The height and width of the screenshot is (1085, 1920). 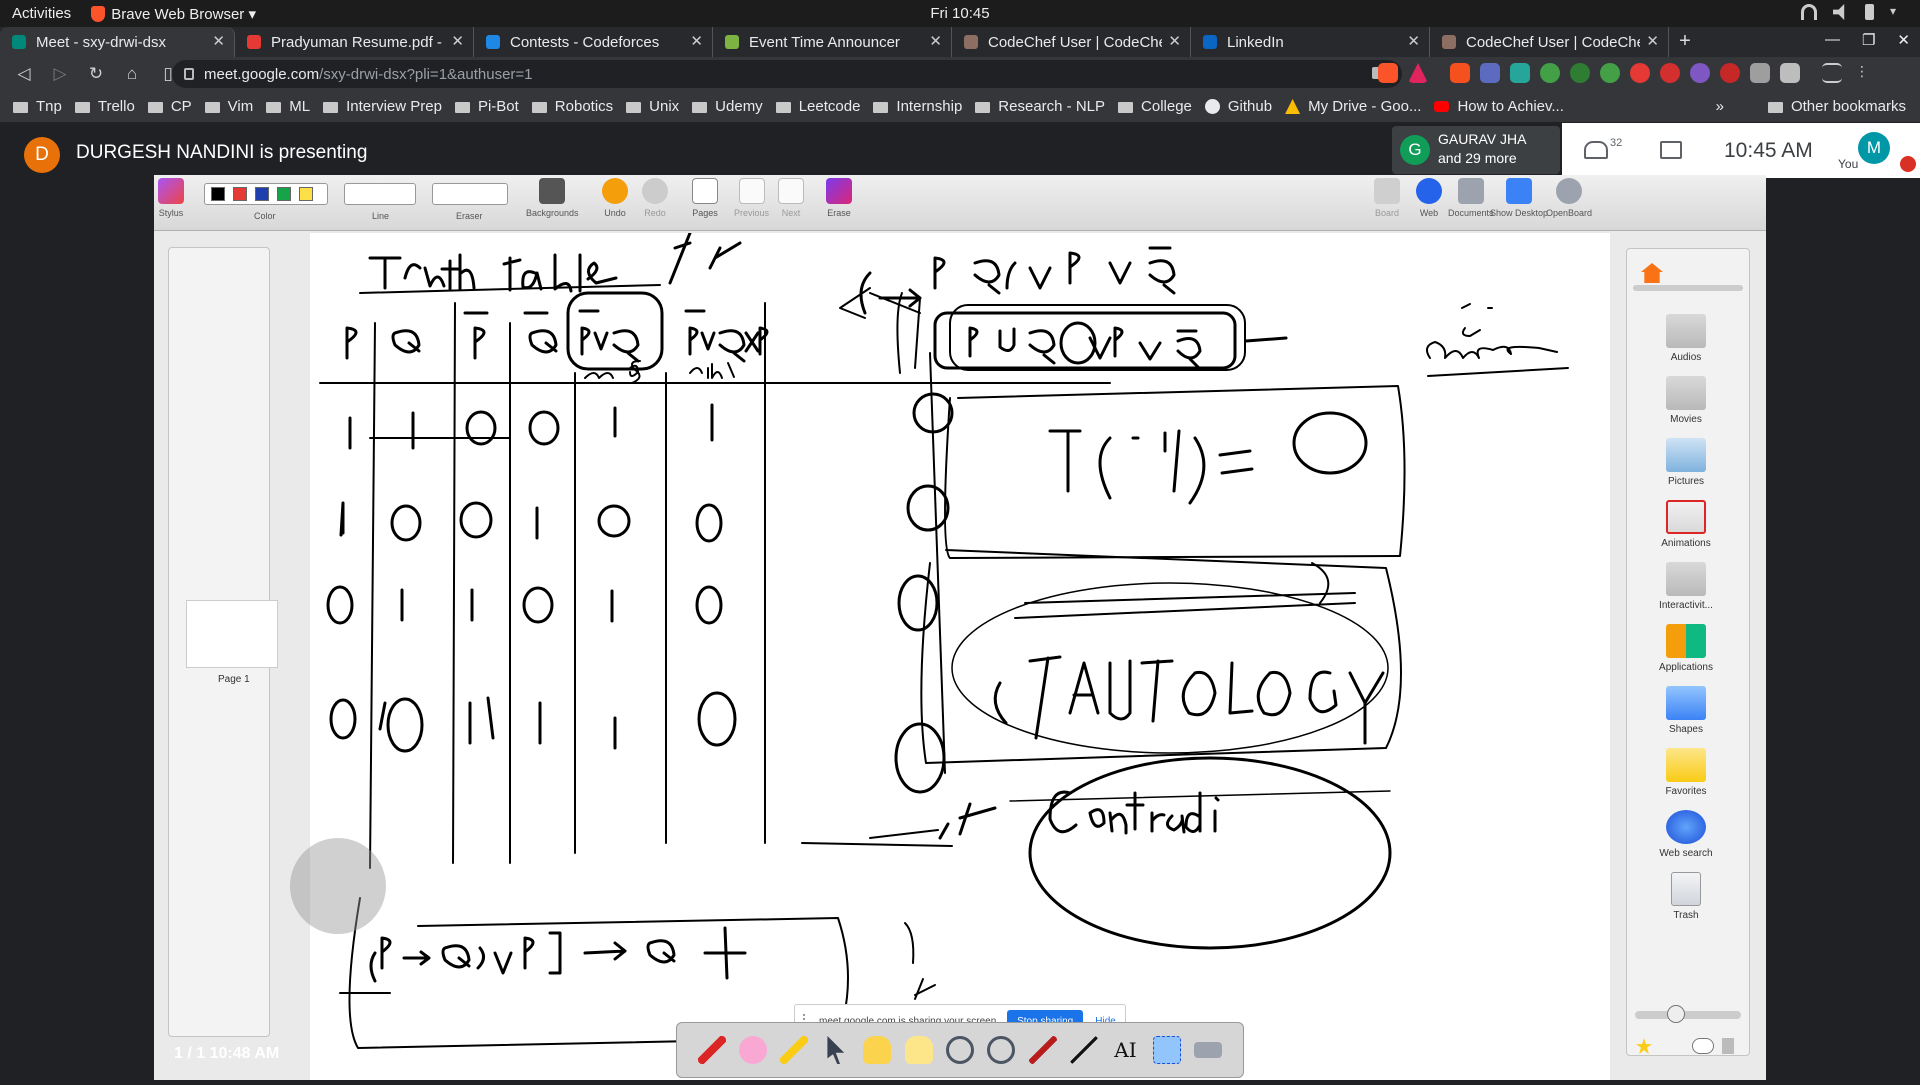 What do you see at coordinates (470, 194) in the screenshot?
I see `eraser-size-picker` at bounding box center [470, 194].